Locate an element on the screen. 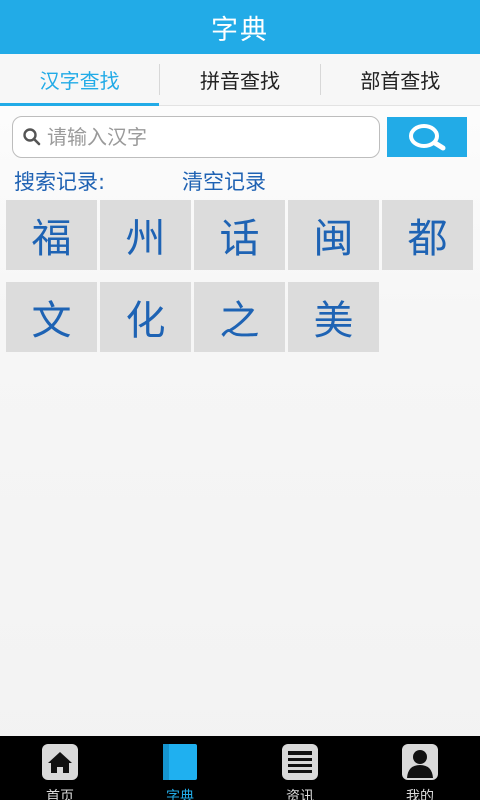 This screenshot has height=800, width=480. title-bar: 字典 is located at coordinates (240, 27).